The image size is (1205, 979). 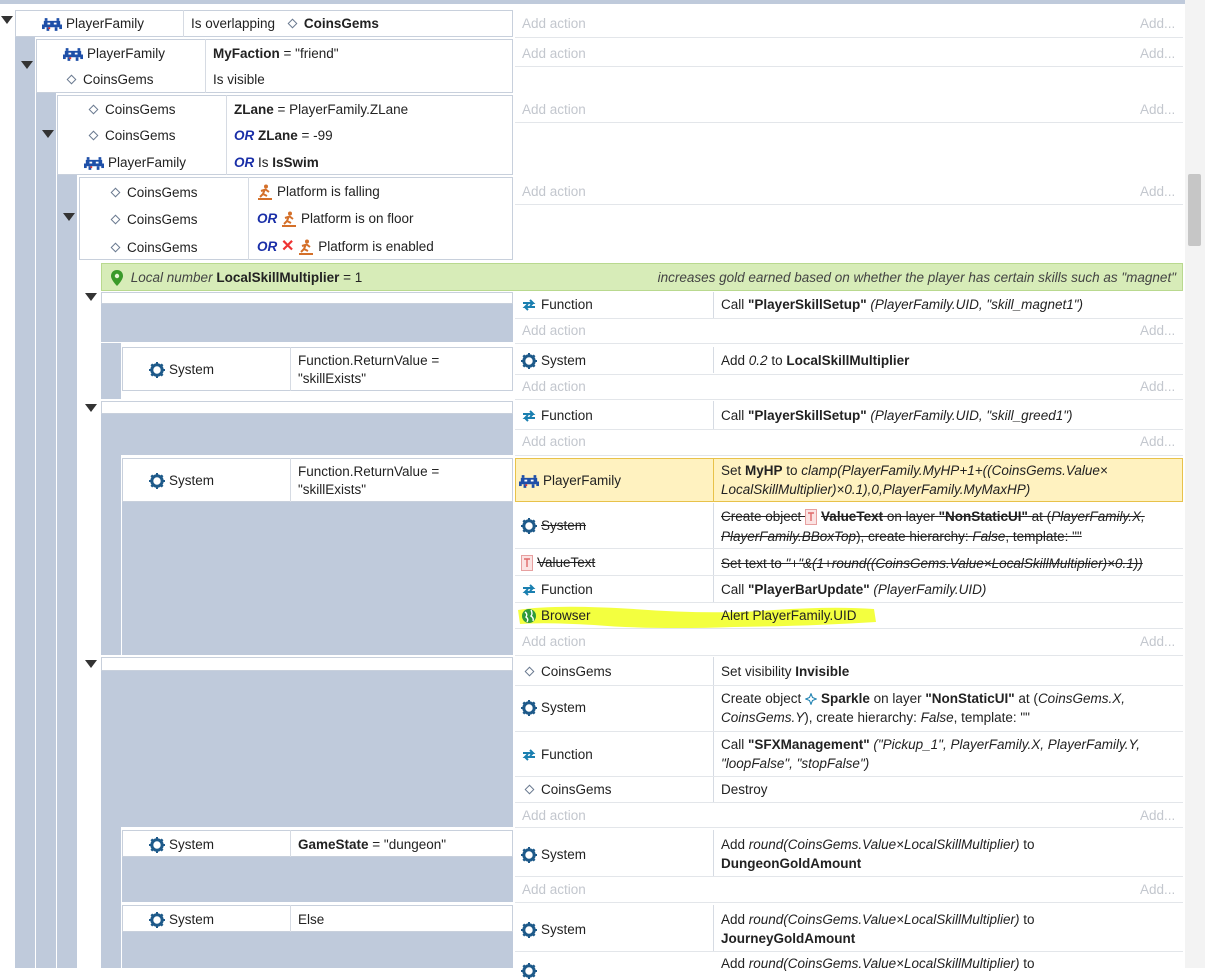 What do you see at coordinates (283, 135) in the screenshot?
I see `condition-text: OR ZLane = -99` at bounding box center [283, 135].